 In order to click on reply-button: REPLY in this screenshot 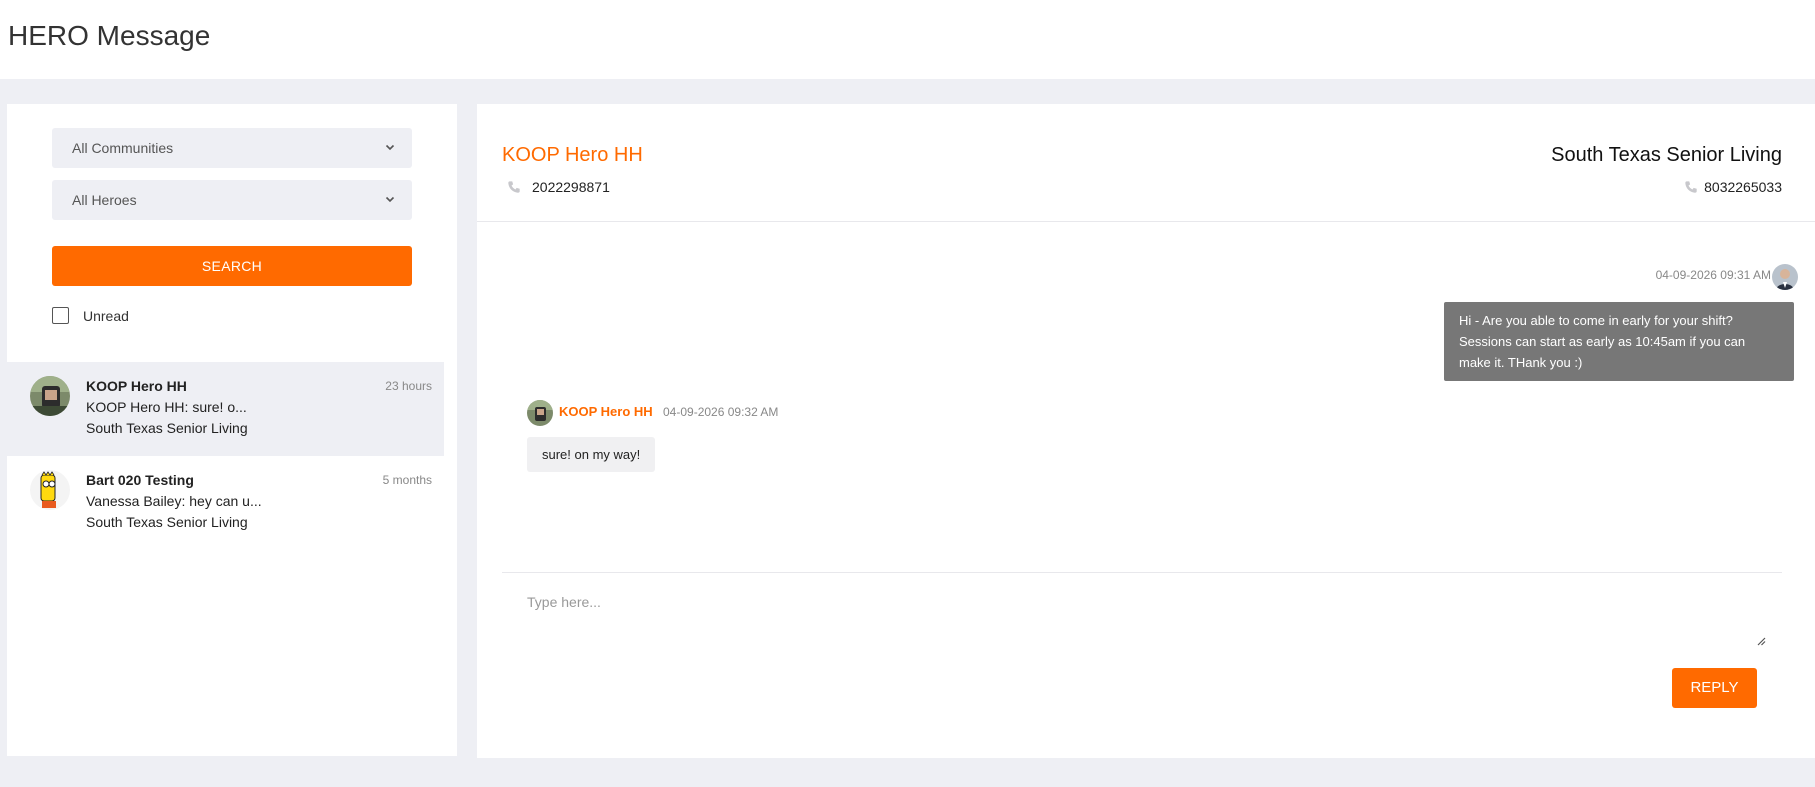, I will do `click(1714, 688)`.